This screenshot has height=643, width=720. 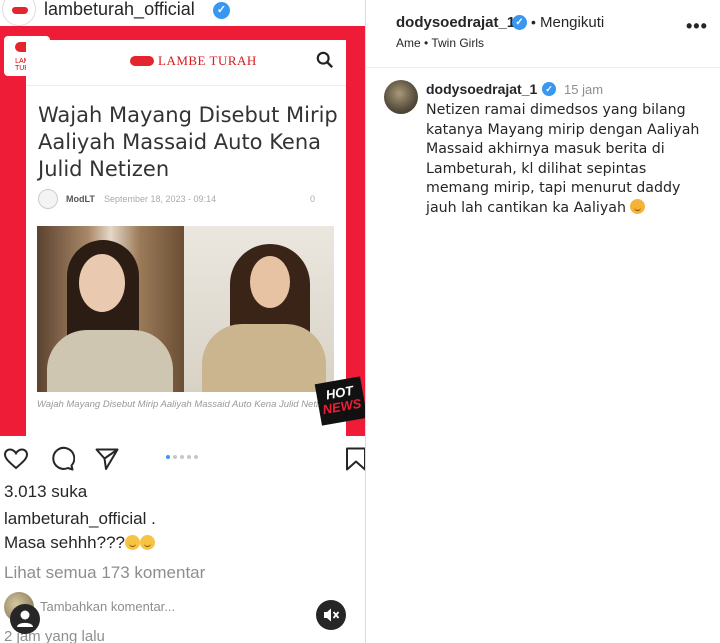 I want to click on view-all-comments-link: Lihat semua 173 komentar, so click(x=104, y=573).